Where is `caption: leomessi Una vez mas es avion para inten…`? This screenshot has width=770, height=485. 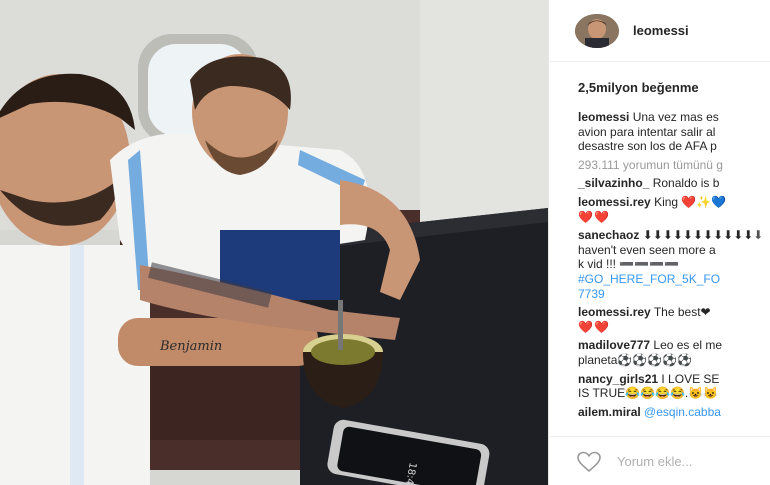 caption: leomessi Una vez mas es avion para inten… is located at coordinates (648, 132).